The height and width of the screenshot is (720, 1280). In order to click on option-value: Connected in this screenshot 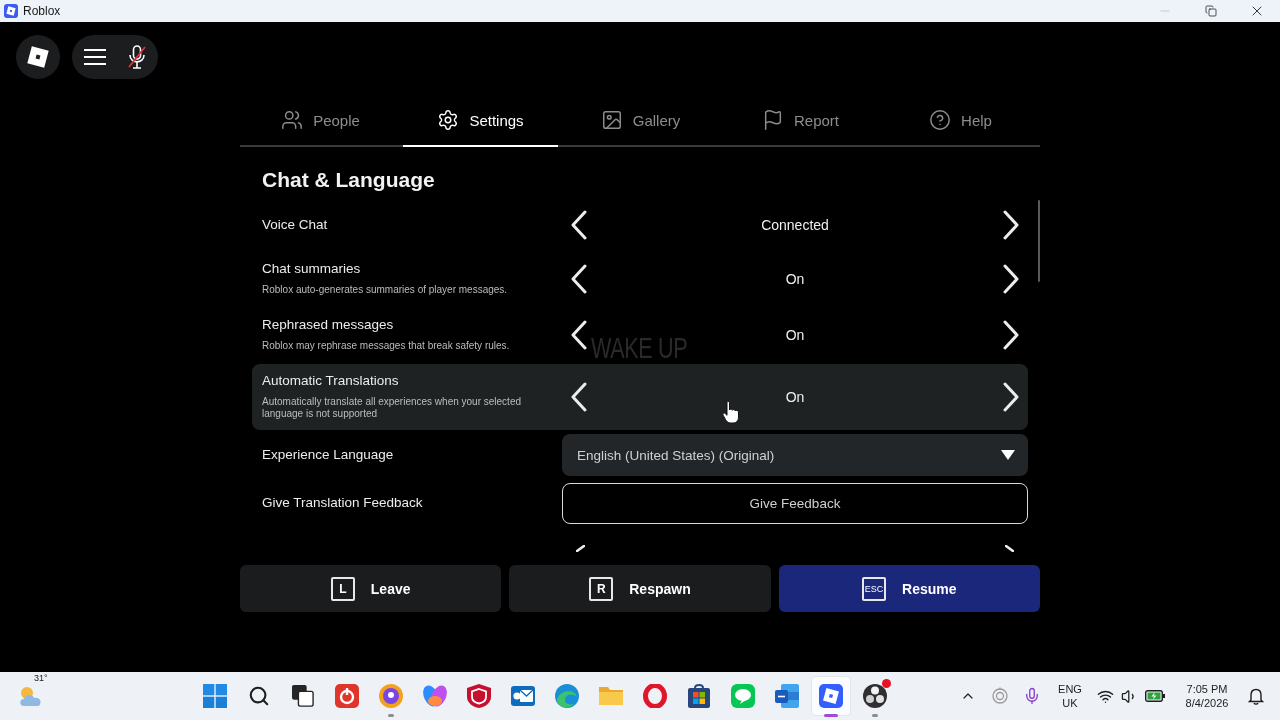, I will do `click(795, 225)`.